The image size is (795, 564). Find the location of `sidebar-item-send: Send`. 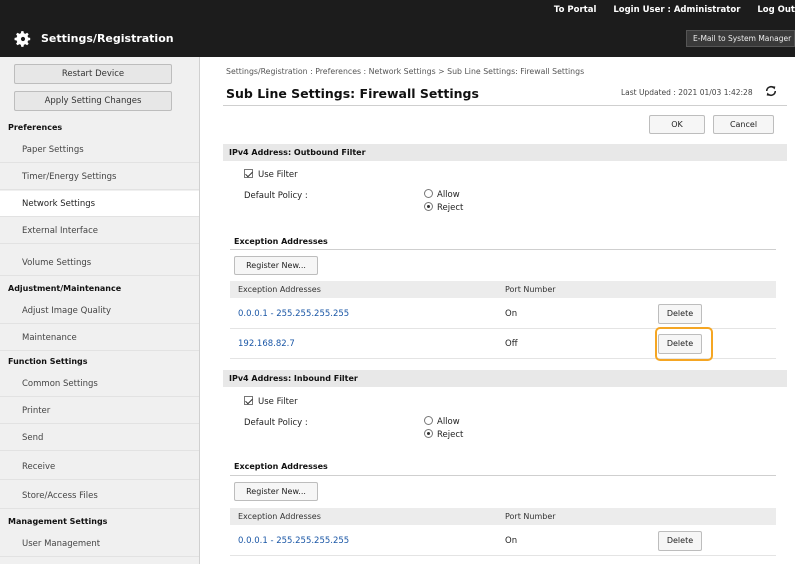

sidebar-item-send: Send is located at coordinates (99, 438).